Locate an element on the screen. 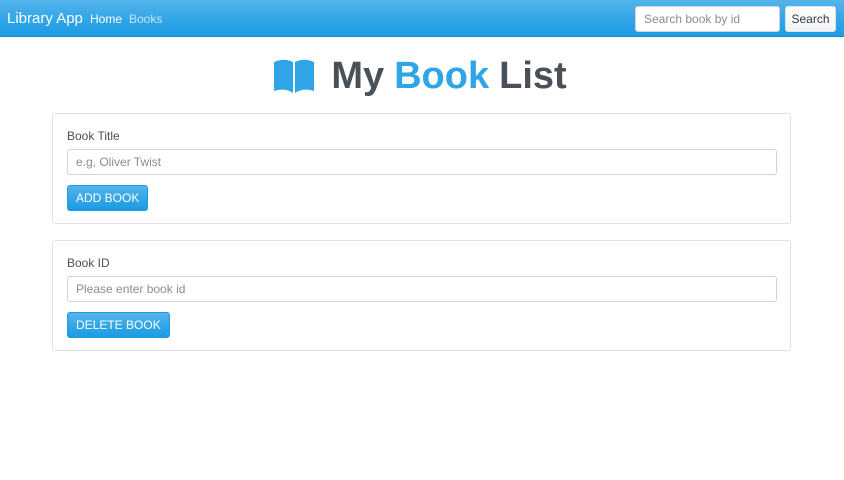  title-word-my: My is located at coordinates (358, 75).